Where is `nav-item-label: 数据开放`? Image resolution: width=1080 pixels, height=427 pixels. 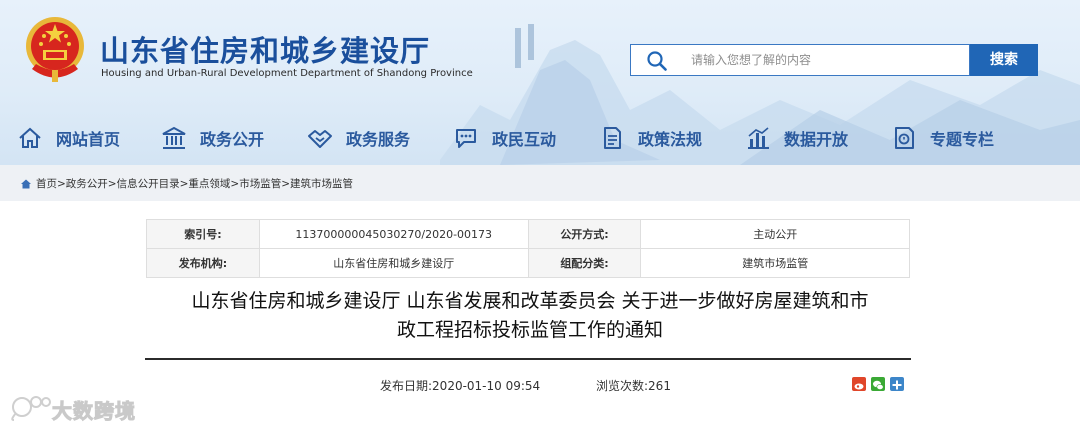
nav-item-label: 数据开放 is located at coordinates (816, 139).